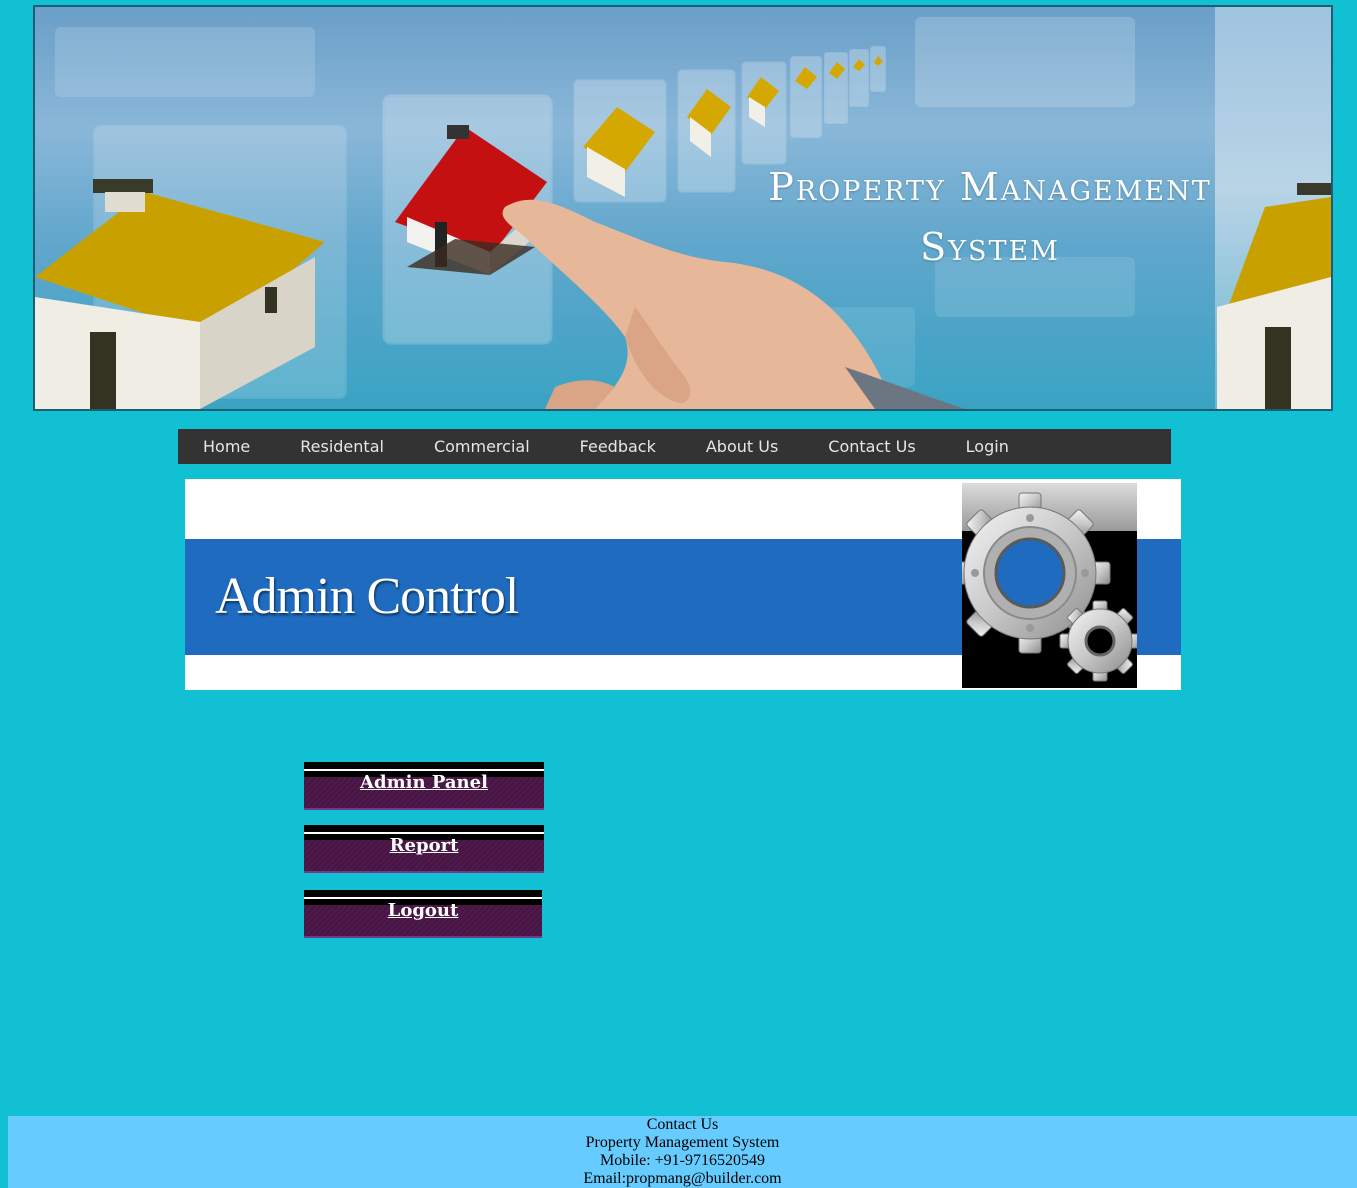 The height and width of the screenshot is (1188, 1357). I want to click on admin-panel-button: Admin Panel, so click(424, 786).